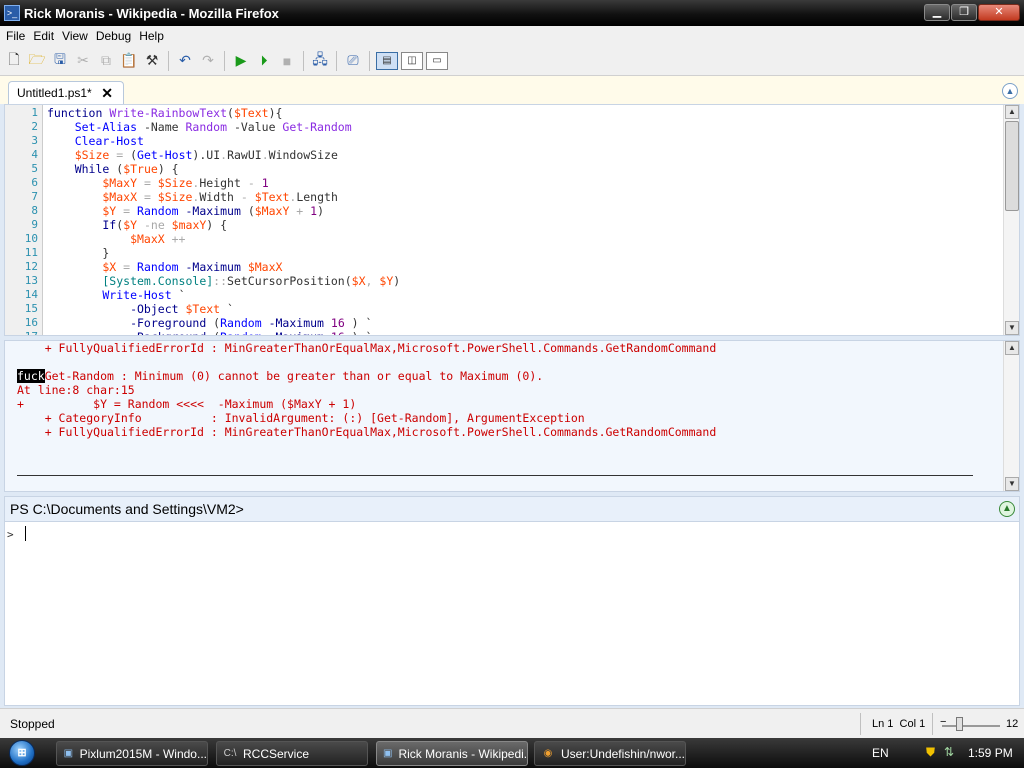 The width and height of the screenshot is (1024, 768). What do you see at coordinates (372, 281) in the screenshot?
I see `code-token: ,` at bounding box center [372, 281].